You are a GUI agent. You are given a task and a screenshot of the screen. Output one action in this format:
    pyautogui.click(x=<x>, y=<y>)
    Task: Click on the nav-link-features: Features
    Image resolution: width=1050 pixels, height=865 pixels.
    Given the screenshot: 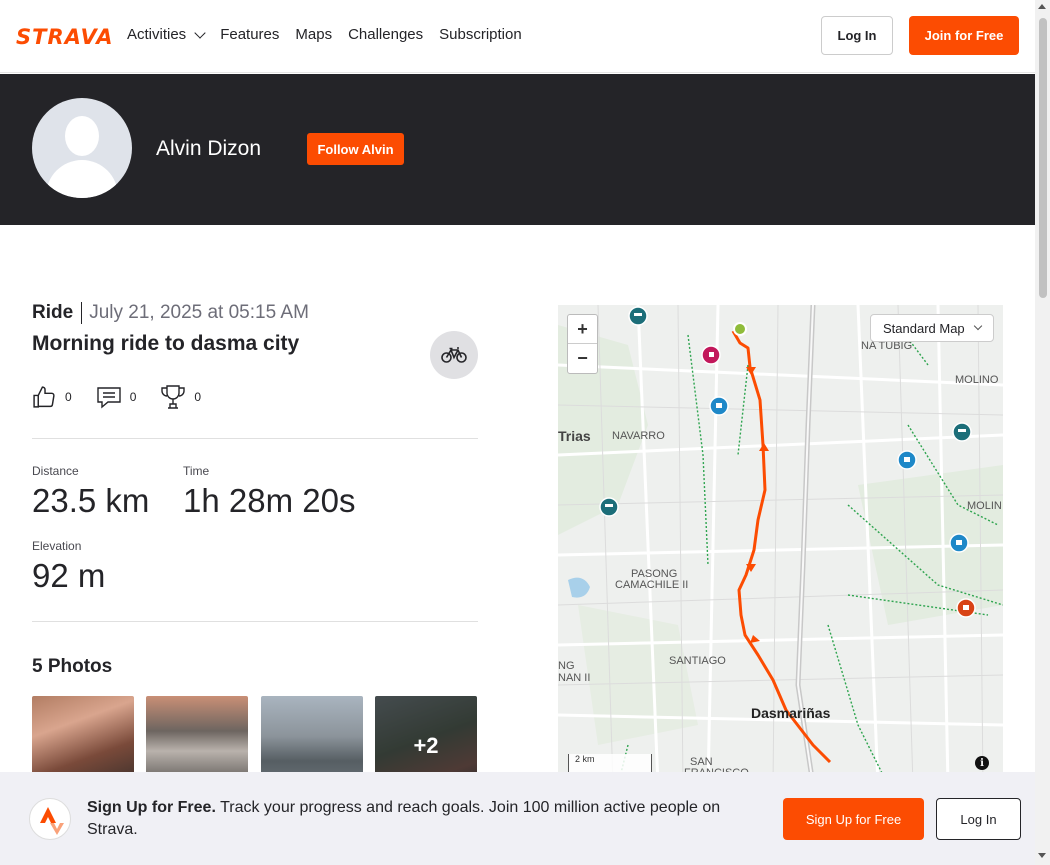 What is the action you would take?
    pyautogui.click(x=249, y=34)
    